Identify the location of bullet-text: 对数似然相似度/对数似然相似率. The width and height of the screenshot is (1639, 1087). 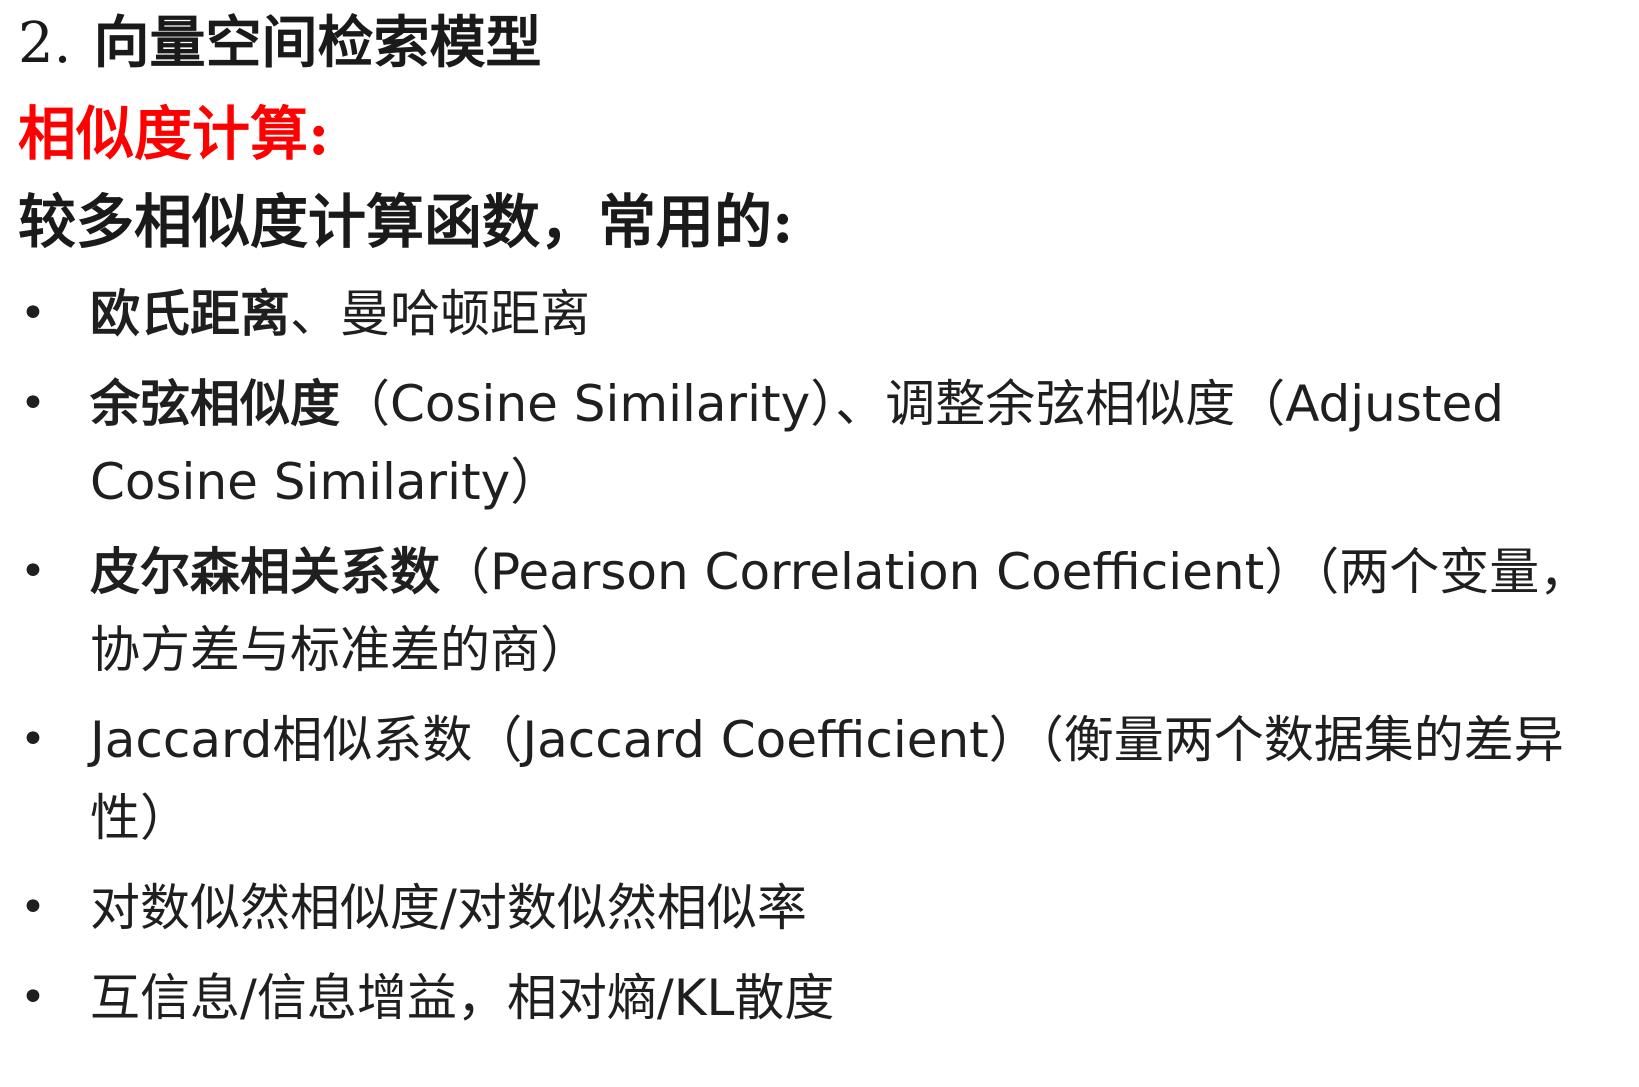
(448, 908).